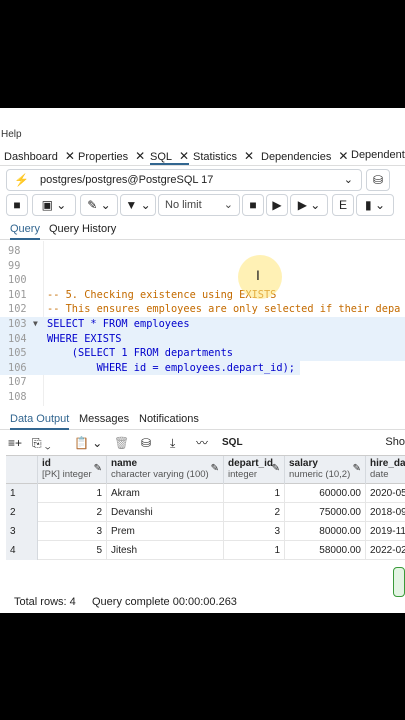 The width and height of the screenshot is (405, 720). What do you see at coordinates (165, 512) in the screenshot?
I see `cell-name: Devanshi` at bounding box center [165, 512].